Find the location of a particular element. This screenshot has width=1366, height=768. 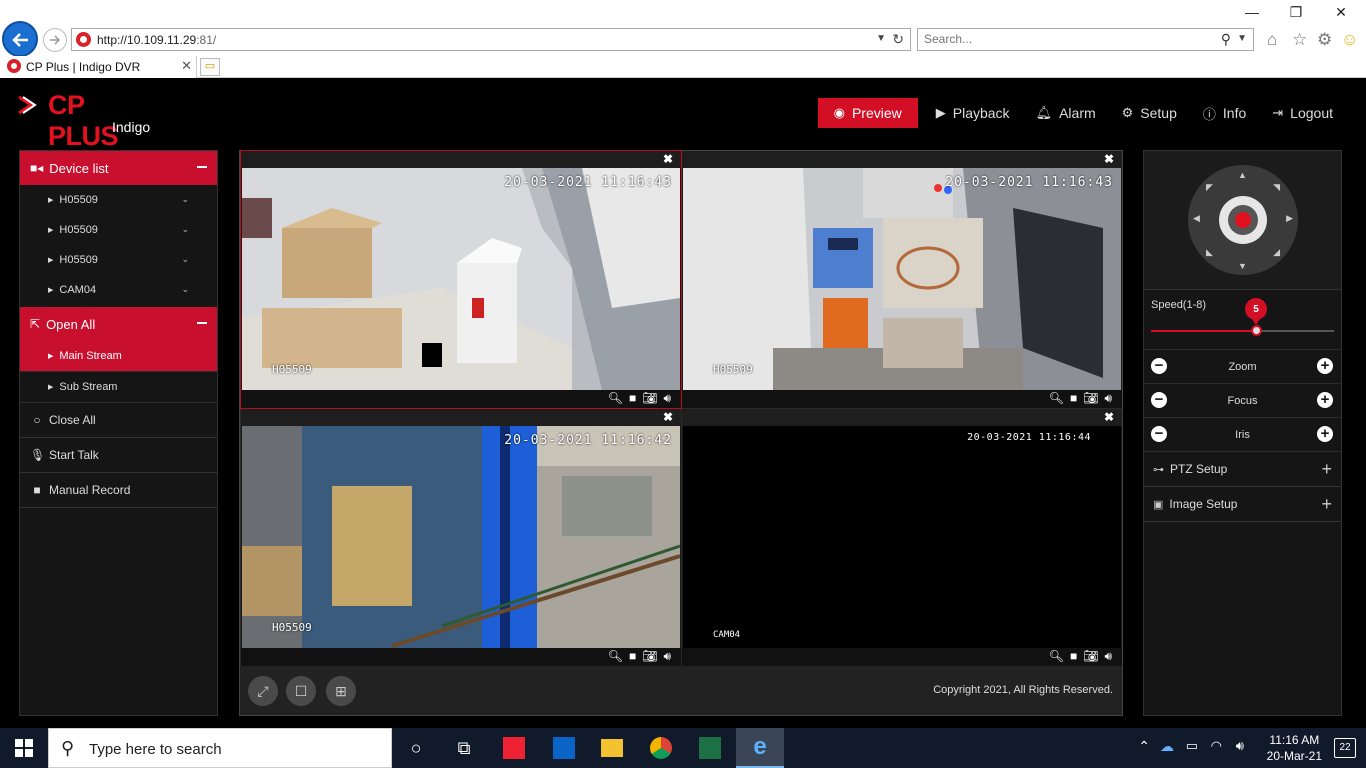

arrow-up-right-icon: ◥ is located at coordinates (1276, 187).